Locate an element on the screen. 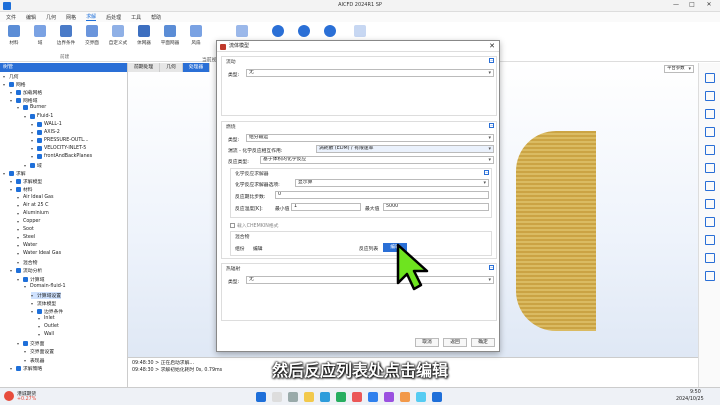 The height and width of the screenshot is (405, 720). flow-type-select: 无 is located at coordinates (370, 73).